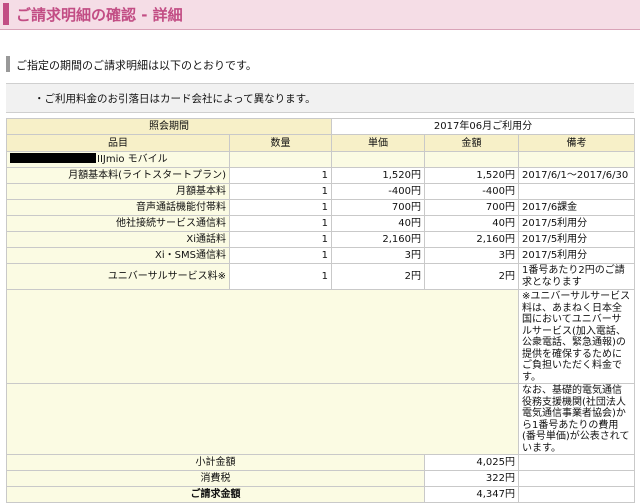 The height and width of the screenshot is (503, 640). What do you see at coordinates (471, 143) in the screenshot?
I see `header-amount: 金額` at bounding box center [471, 143].